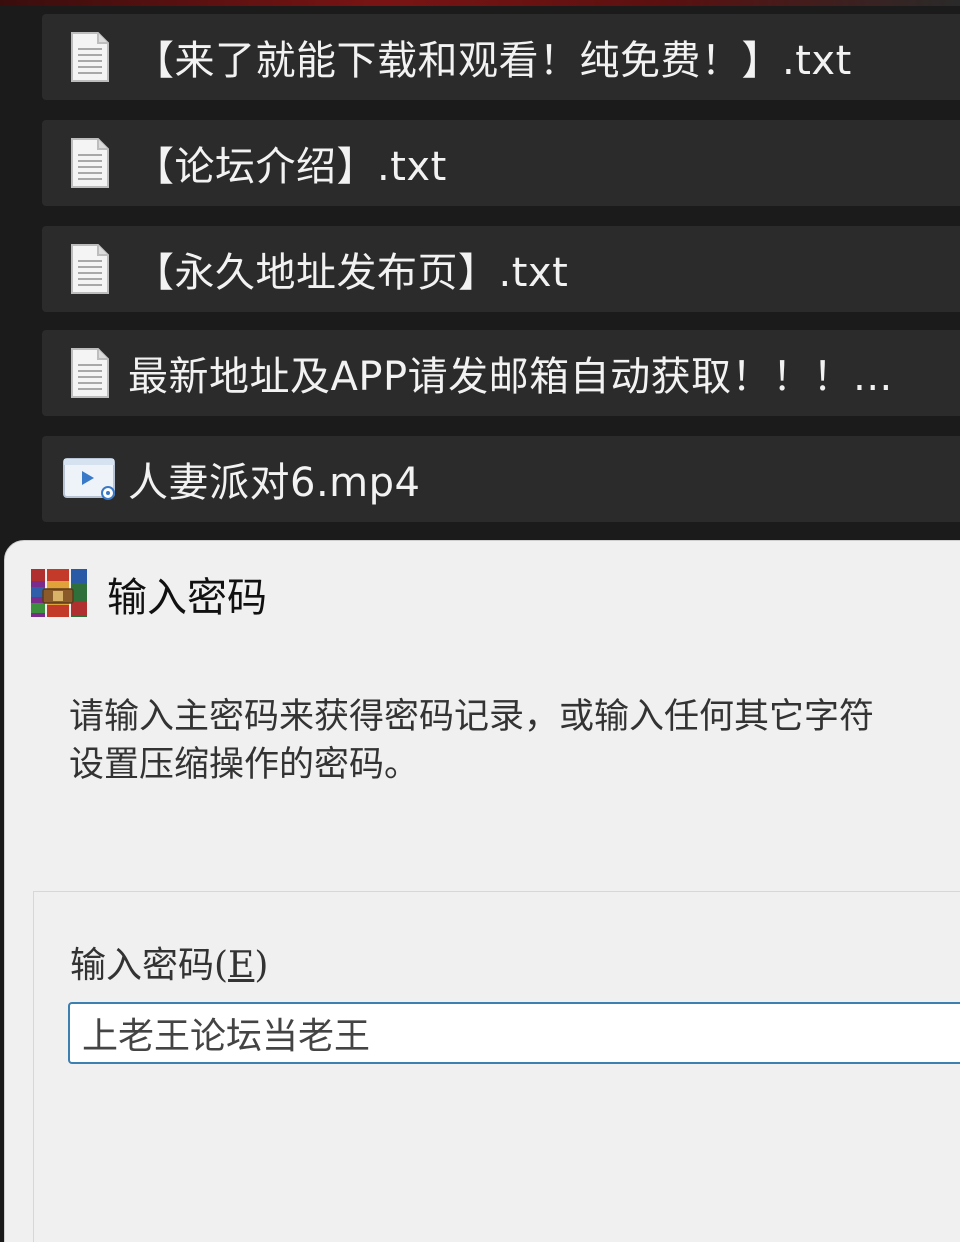  Describe the element at coordinates (149, 965) in the screenshot. I see `password-label-prefix: 输入密码(` at that location.